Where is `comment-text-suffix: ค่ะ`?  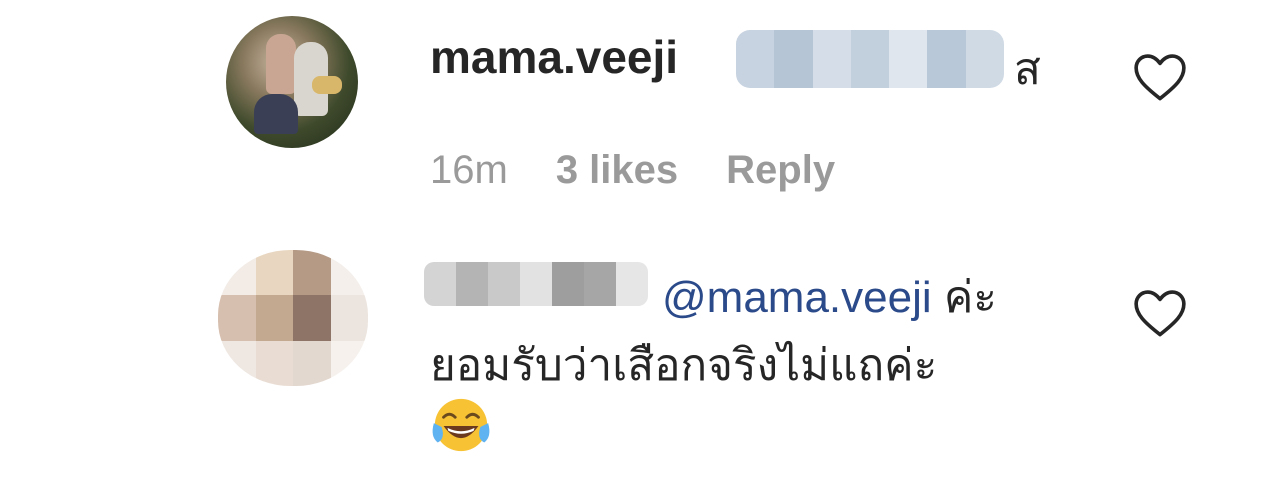
comment-text-suffix: ค่ะ is located at coordinates (964, 297).